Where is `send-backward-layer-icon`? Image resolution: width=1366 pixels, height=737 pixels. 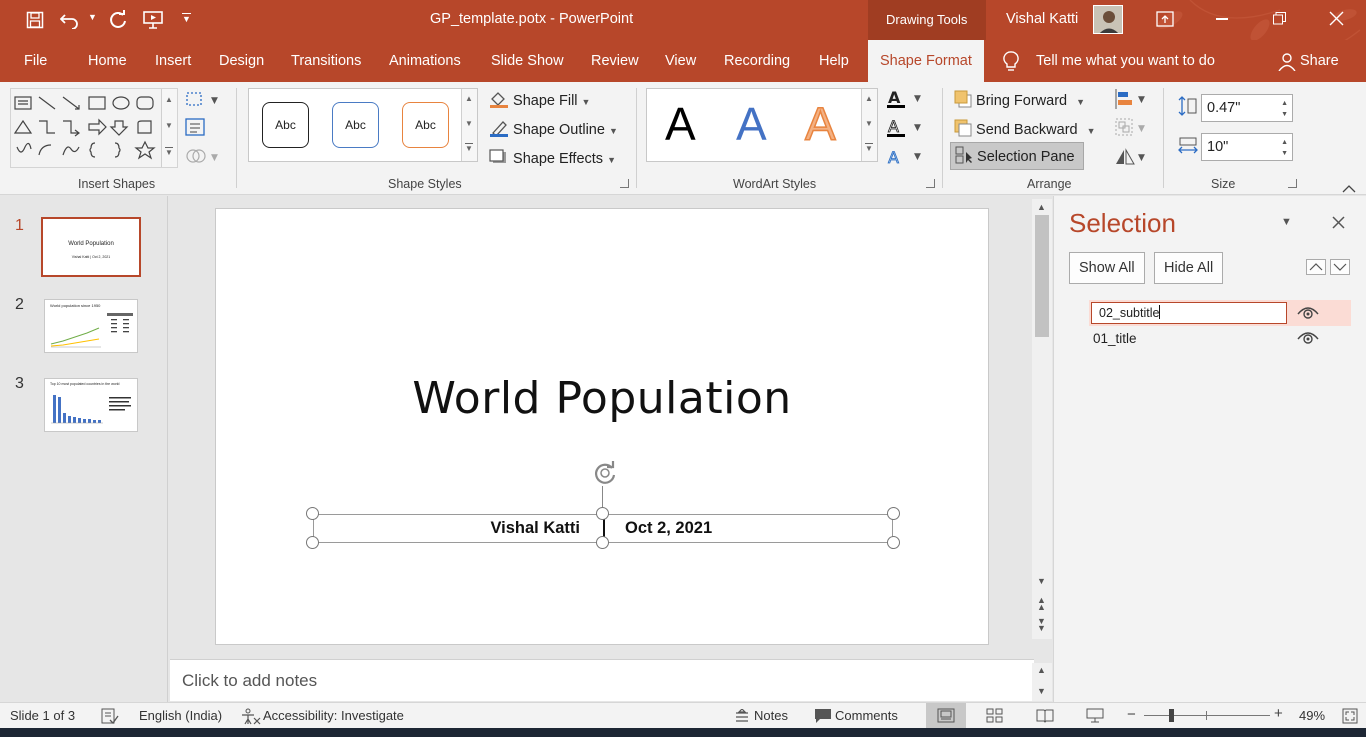
send-backward-layer-icon is located at coordinates (1340, 267).